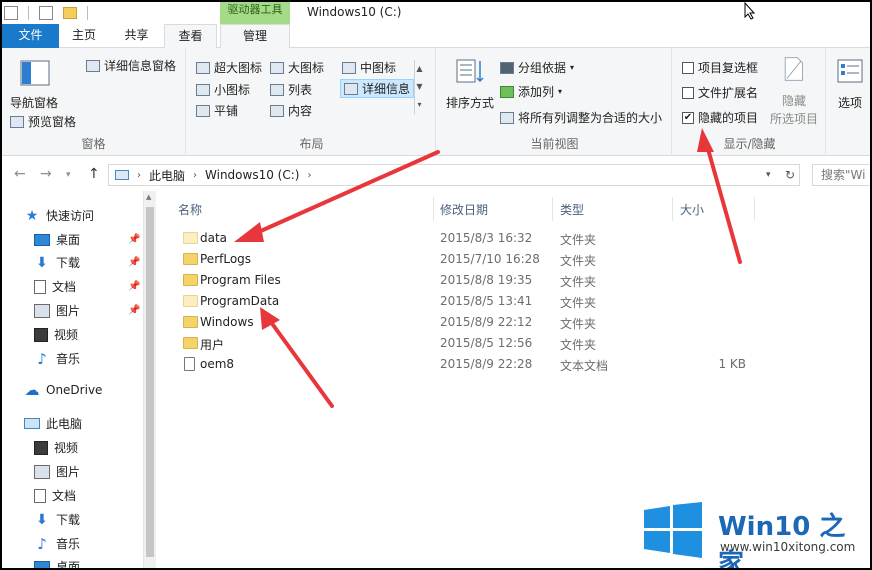  I want to click on refresh-icon: ↻, so click(790, 175).